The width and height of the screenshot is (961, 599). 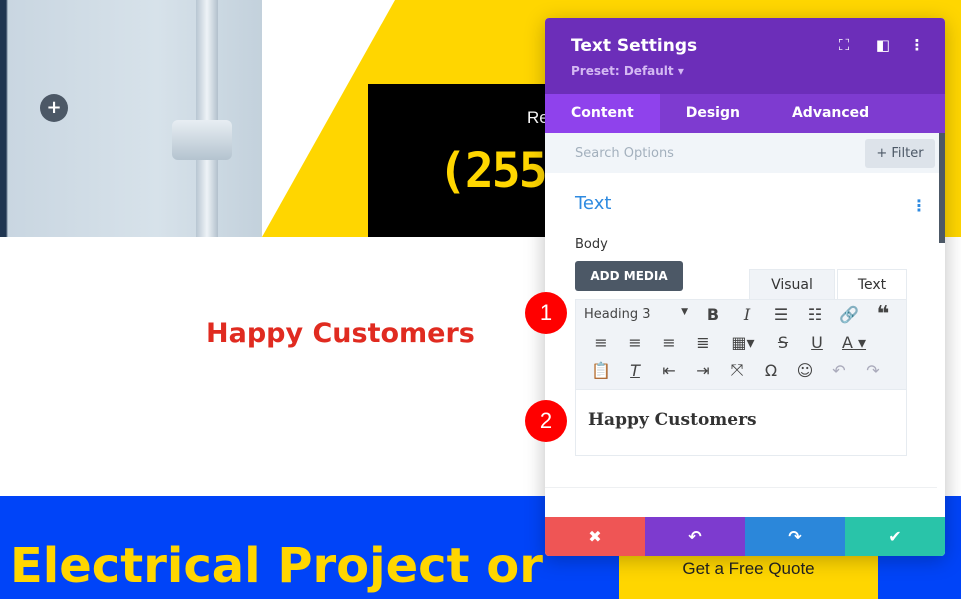 I want to click on table-icon: ▦▾, so click(x=743, y=342).